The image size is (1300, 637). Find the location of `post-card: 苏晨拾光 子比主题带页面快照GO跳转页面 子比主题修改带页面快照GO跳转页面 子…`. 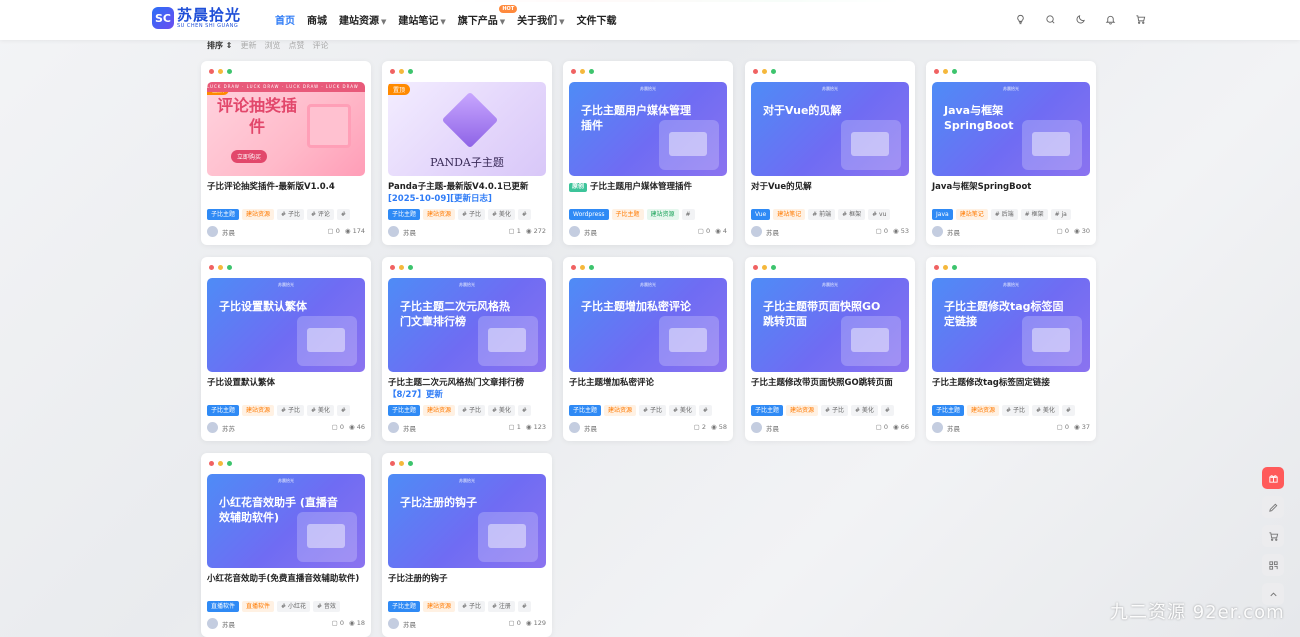

post-card: 苏晨拾光 子比主题带页面快照GO跳转页面 子比主题修改带页面快照GO跳转页面 子… is located at coordinates (830, 349).